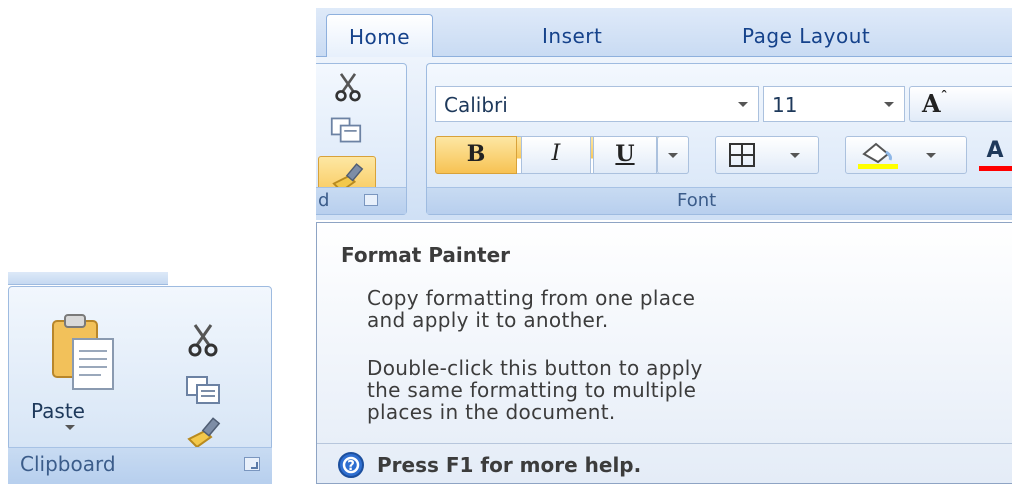 The width and height of the screenshot is (1012, 484). I want to click on grow-font-button: Aˆ, so click(960, 104).